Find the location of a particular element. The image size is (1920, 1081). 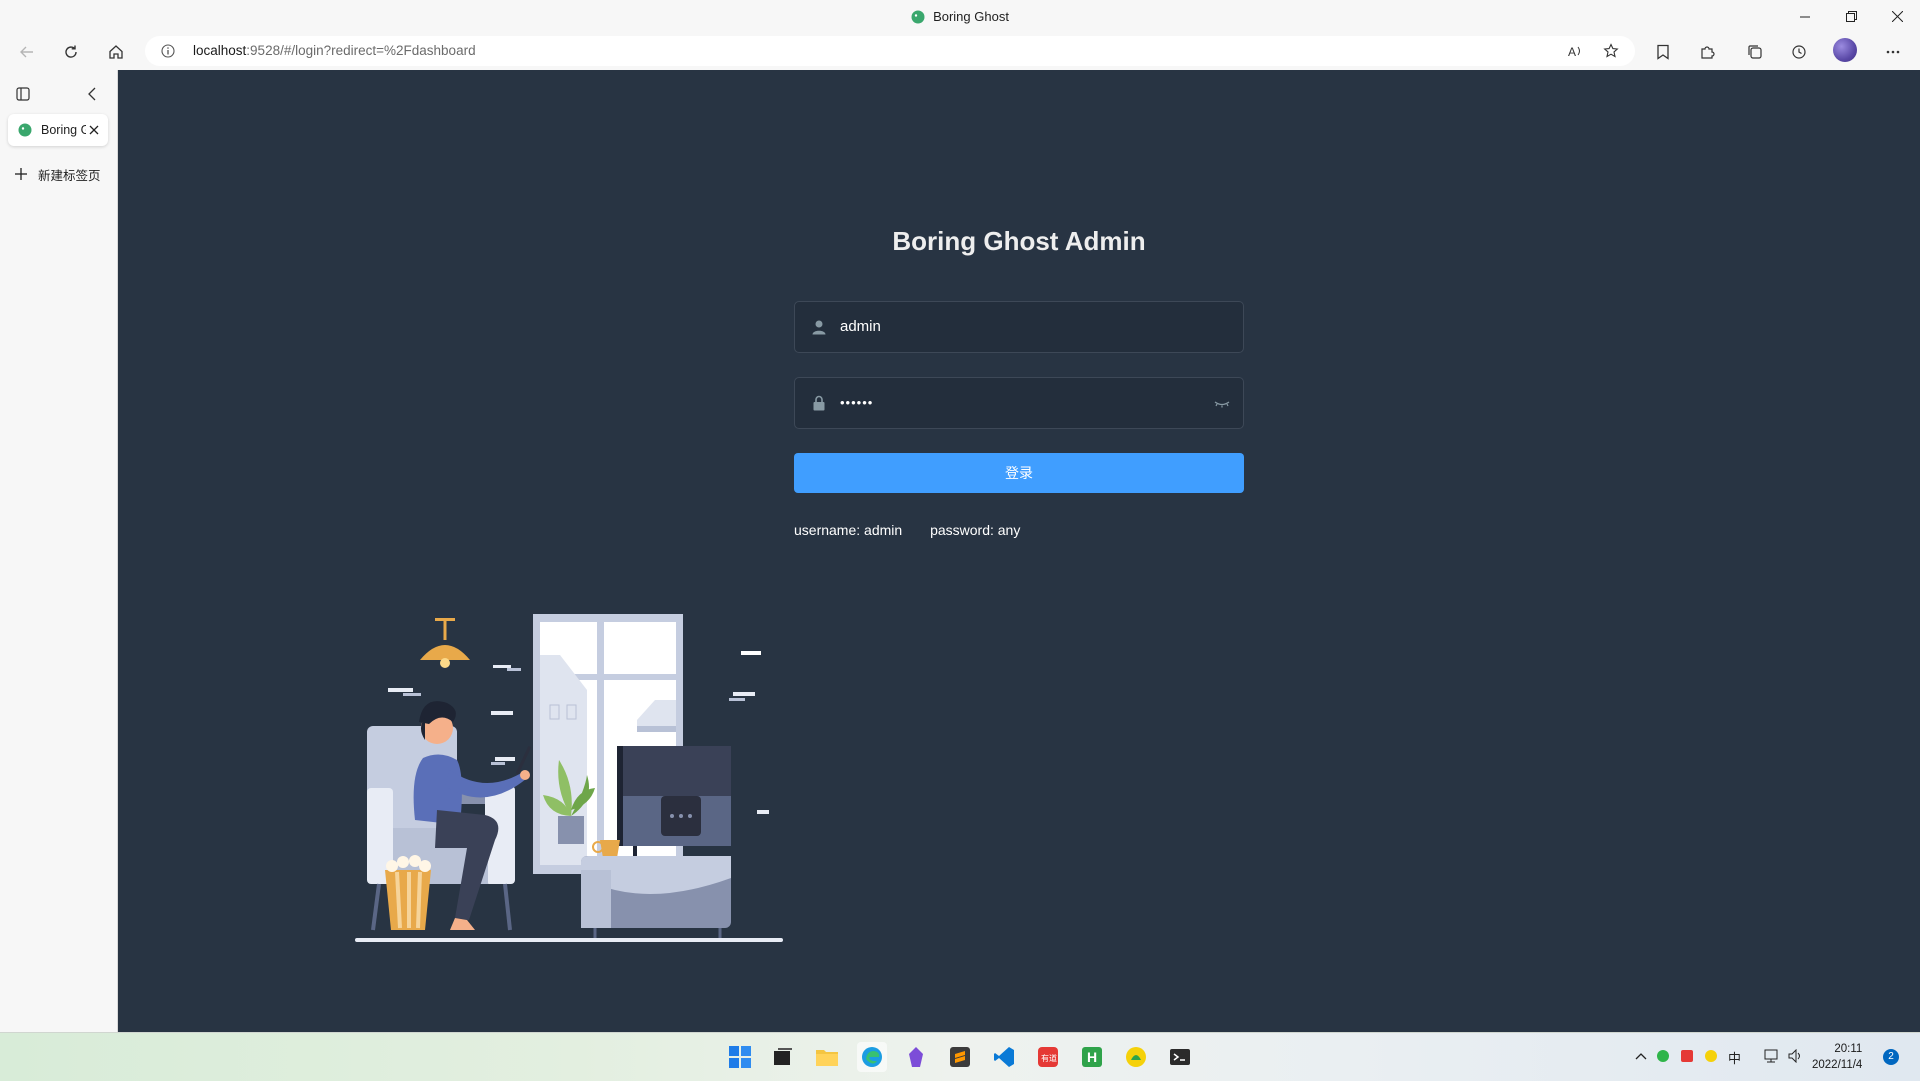

hbuilder-button: H is located at coordinates (1092, 1057).